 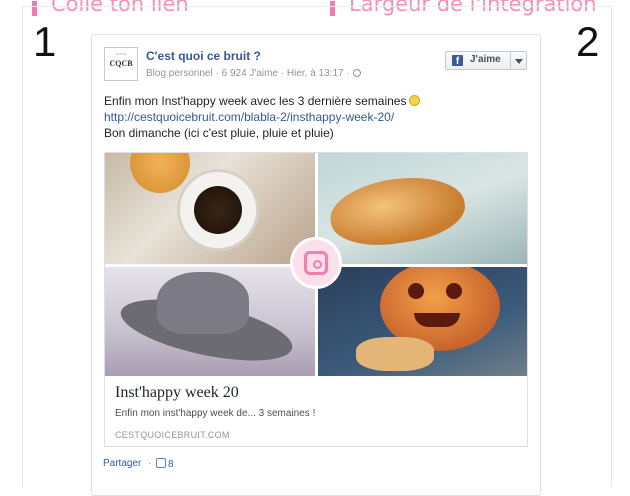 What do you see at coordinates (395, 354) in the screenshot?
I see `bread-shape` at bounding box center [395, 354].